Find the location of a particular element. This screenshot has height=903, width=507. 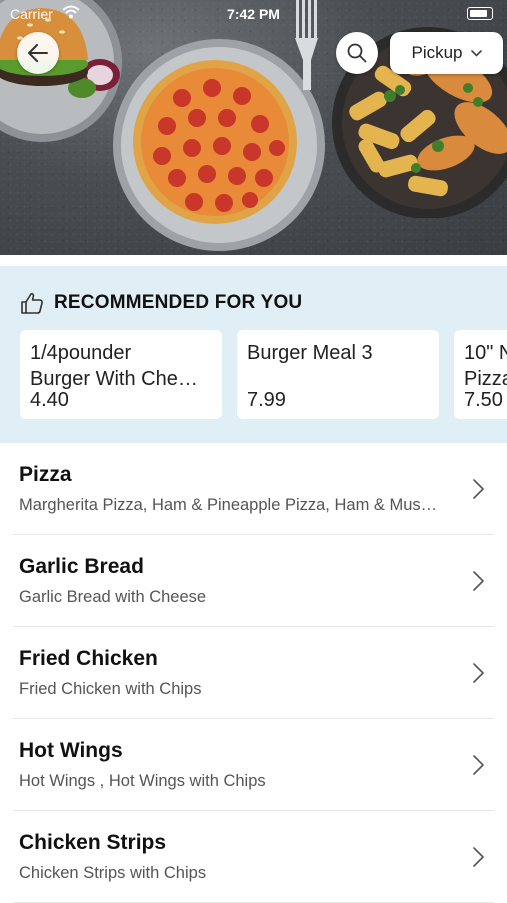

category-name: Garlic Bread is located at coordinates (81, 566).